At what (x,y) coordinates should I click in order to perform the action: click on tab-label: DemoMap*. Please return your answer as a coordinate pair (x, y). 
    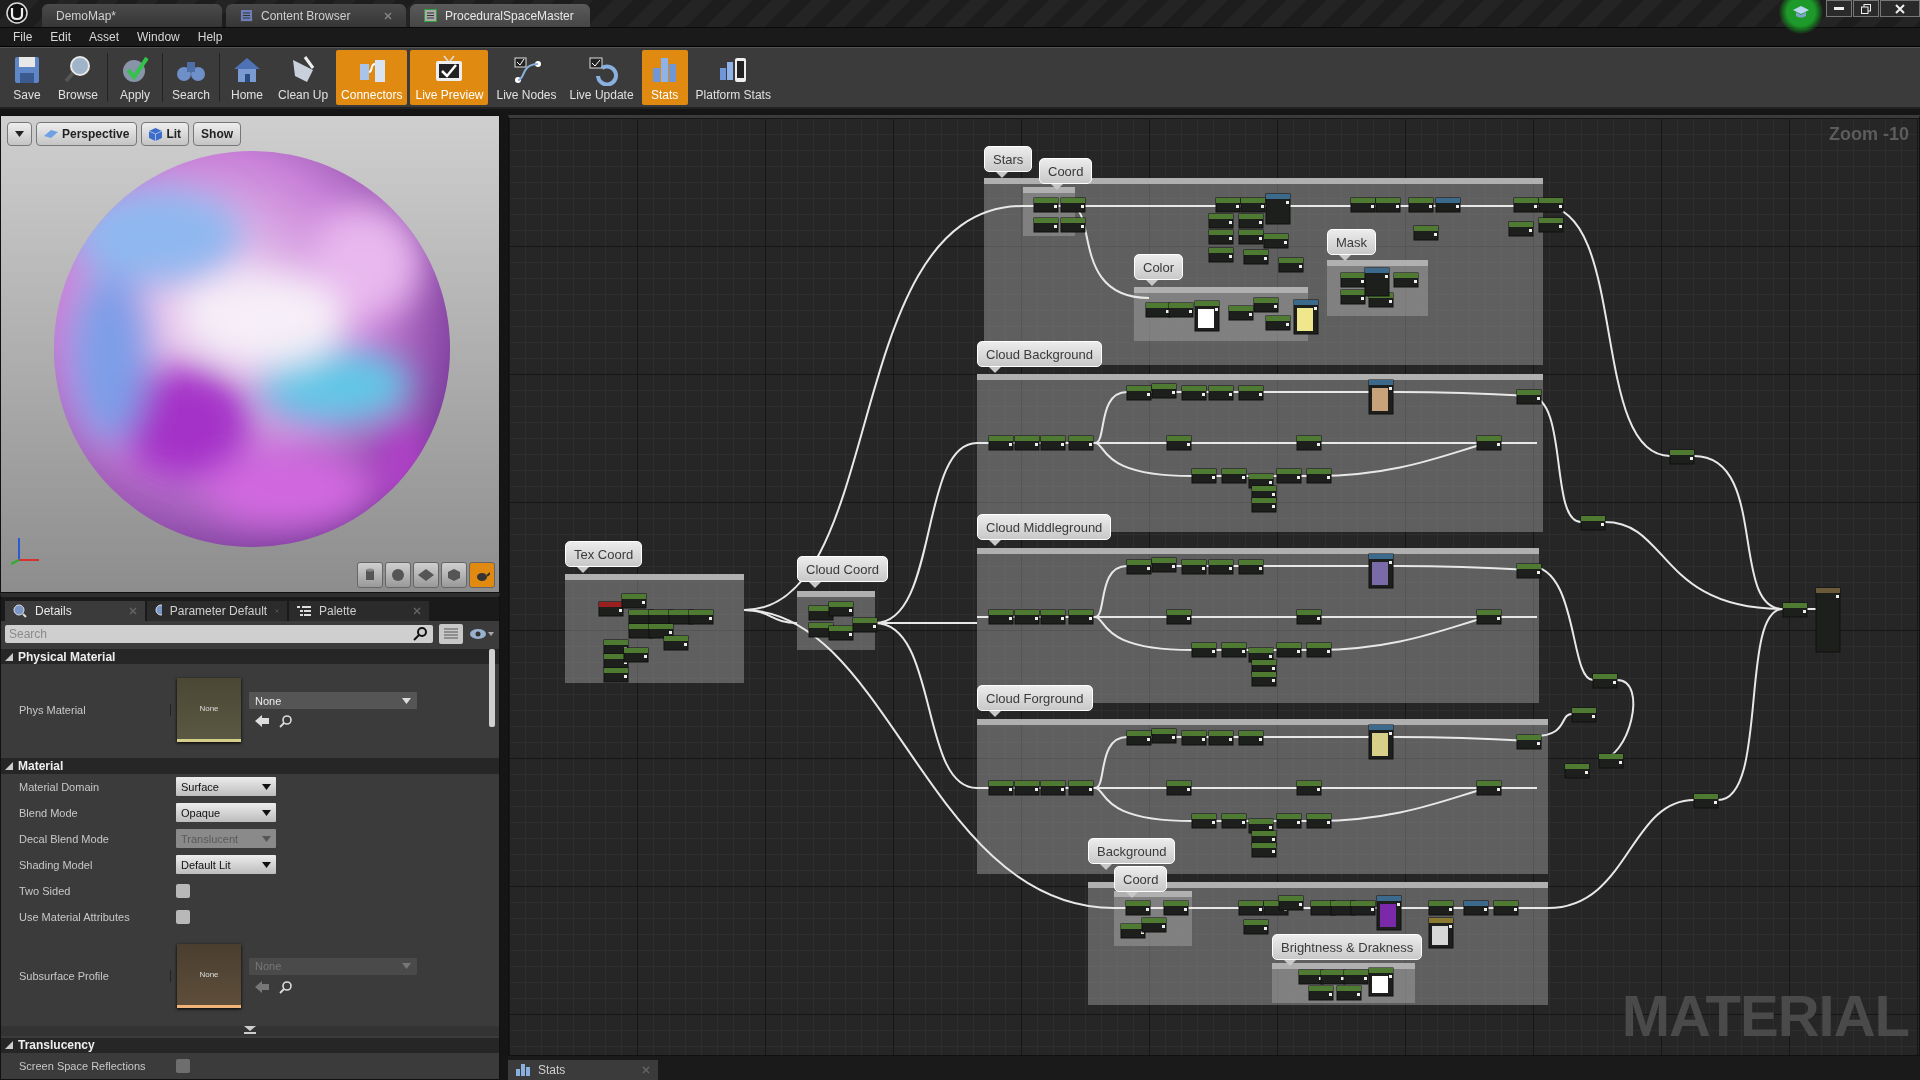
    Looking at the image, I should click on (86, 15).